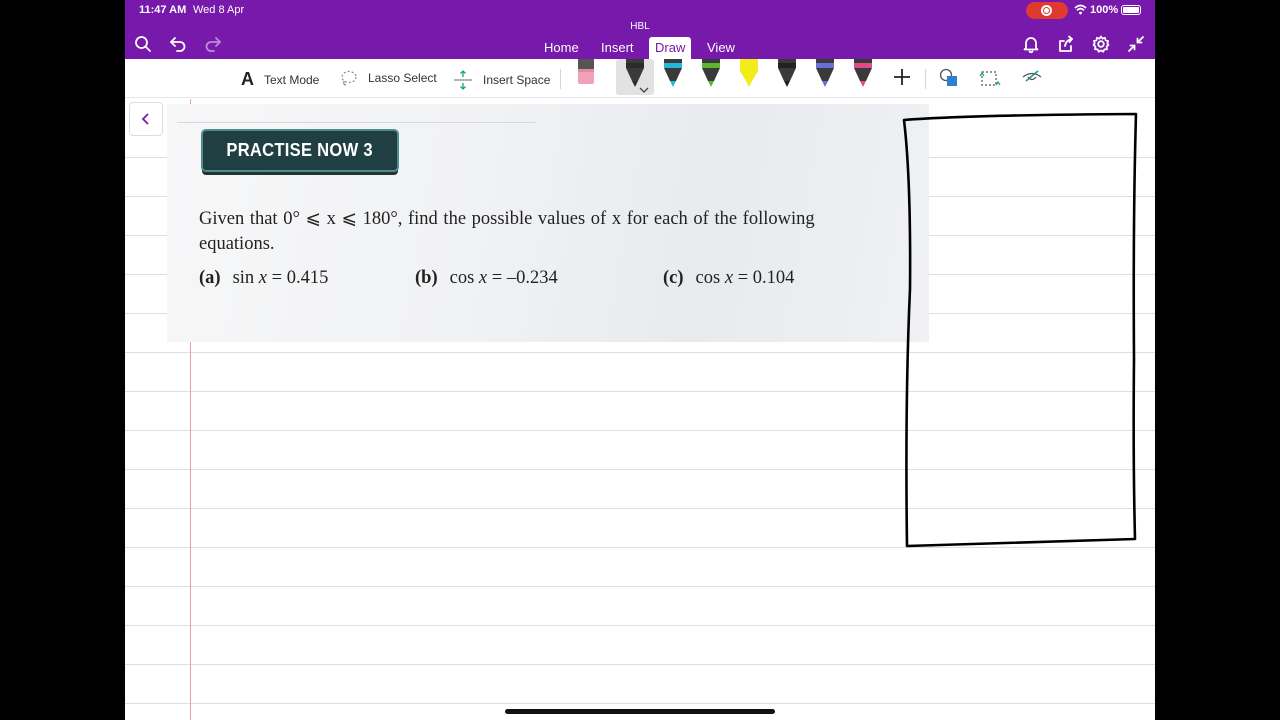 The image size is (1280, 720). Describe the element at coordinates (356, 122) in the screenshot. I see `scan-rule-line` at that location.